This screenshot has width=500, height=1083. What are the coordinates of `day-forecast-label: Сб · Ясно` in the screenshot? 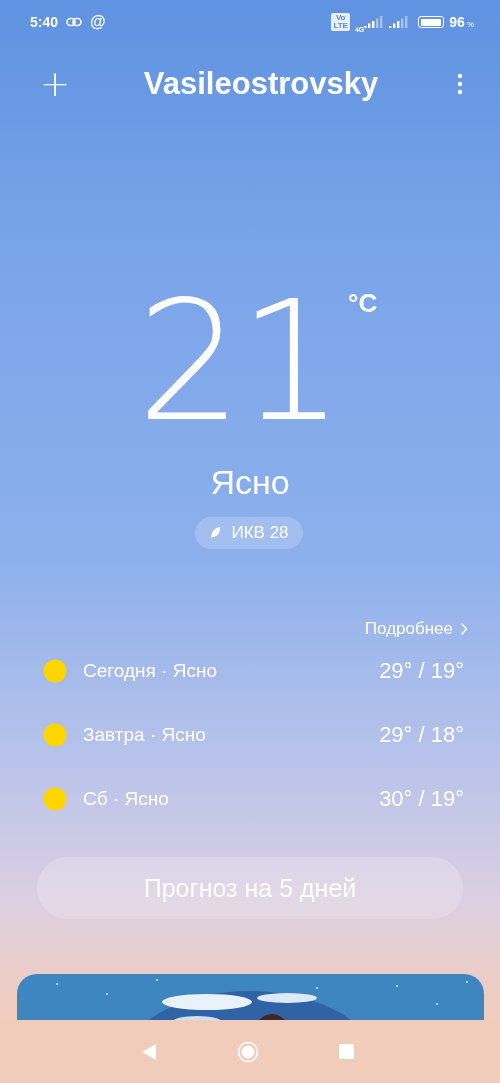 It's located at (126, 799).